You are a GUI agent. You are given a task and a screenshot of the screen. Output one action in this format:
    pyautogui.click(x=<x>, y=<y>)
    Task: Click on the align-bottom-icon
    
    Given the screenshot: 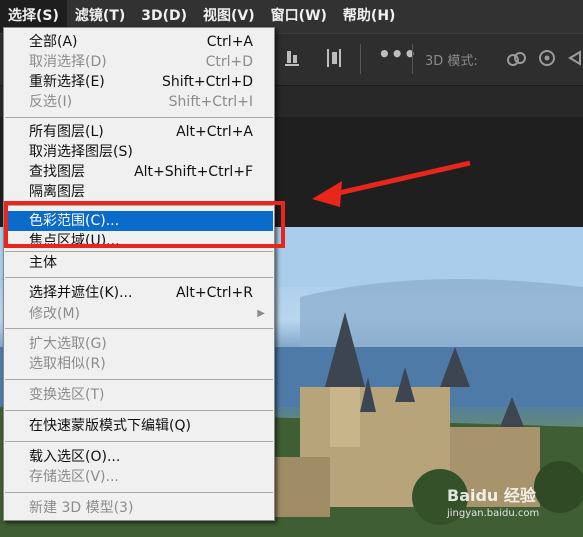 What is the action you would take?
    pyautogui.click(x=292, y=58)
    